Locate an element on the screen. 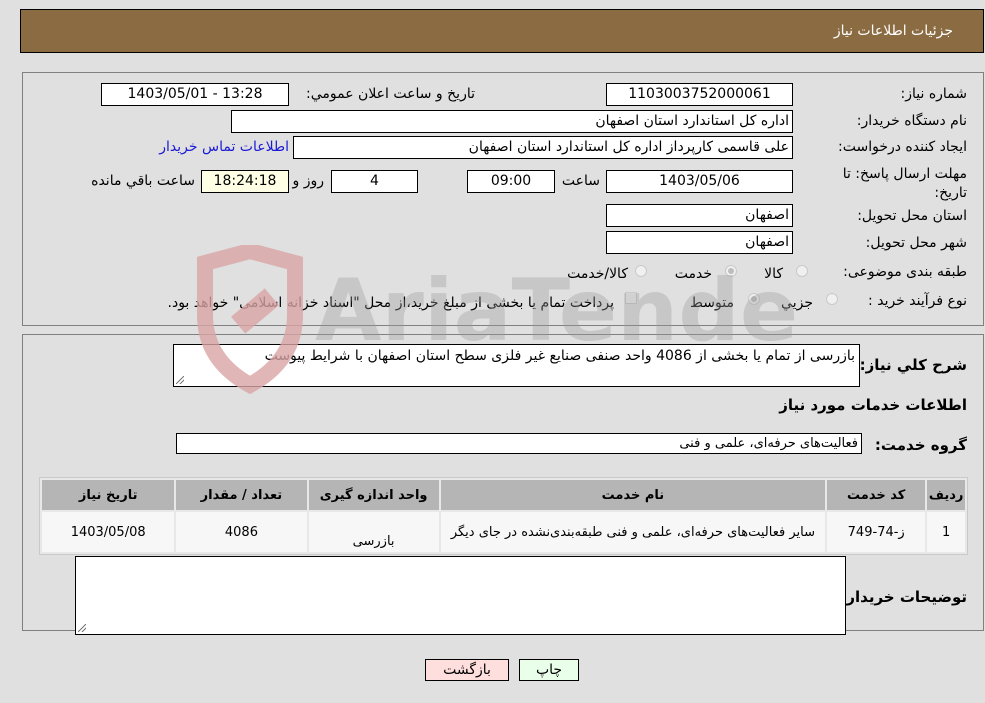 The height and width of the screenshot is (703, 985). need-number-field: 1103003752000061 is located at coordinates (699, 94).